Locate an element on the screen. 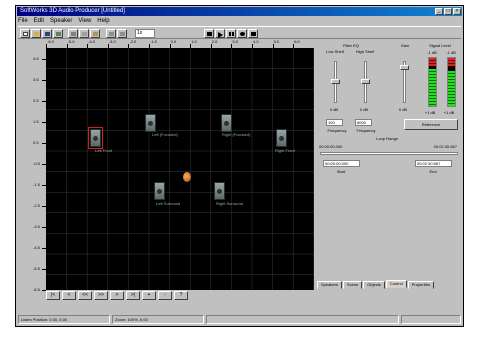  menu-view: View is located at coordinates (84, 21).